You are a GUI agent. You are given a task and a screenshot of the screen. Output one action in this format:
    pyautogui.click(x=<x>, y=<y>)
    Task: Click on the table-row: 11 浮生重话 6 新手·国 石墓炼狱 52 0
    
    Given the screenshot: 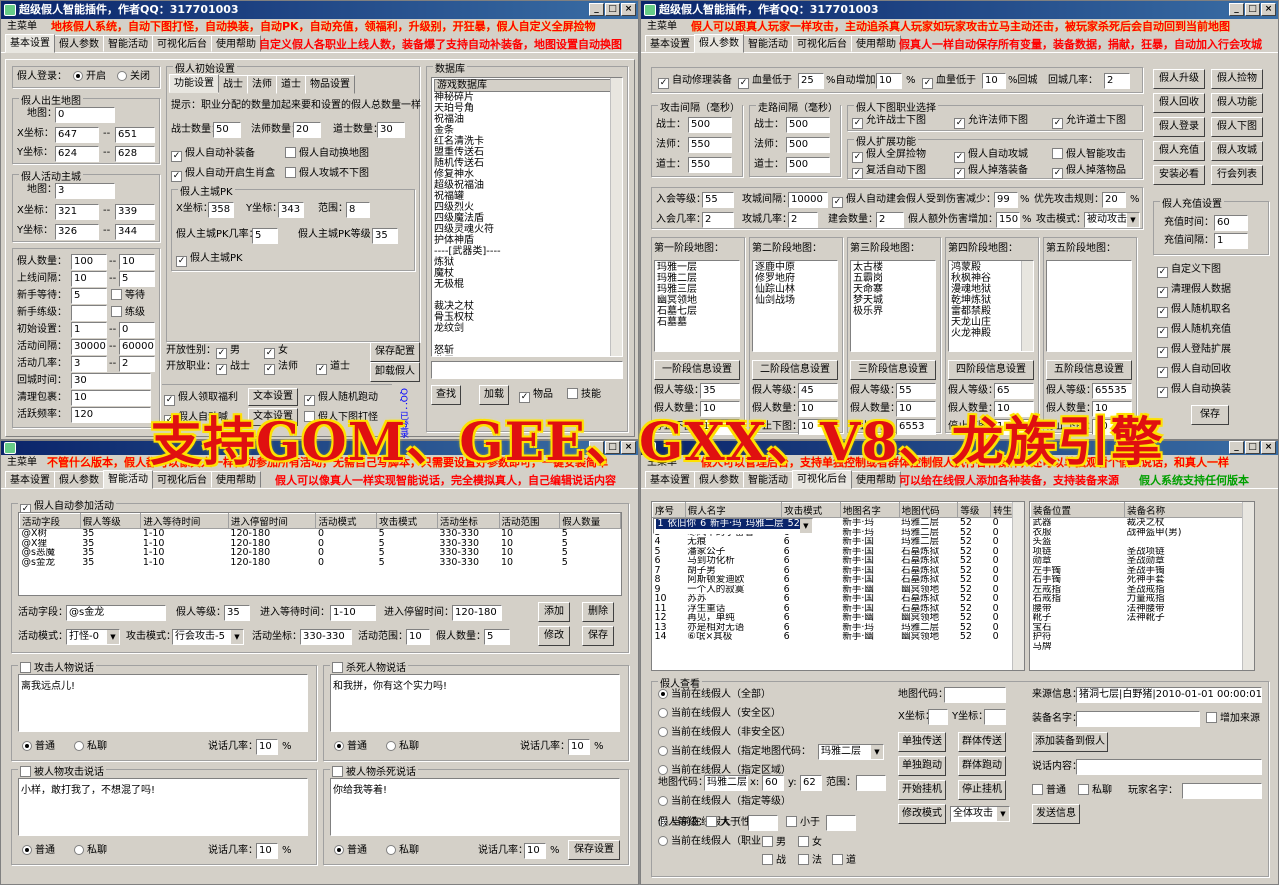 What is the action you would take?
    pyautogui.click(x=838, y=609)
    